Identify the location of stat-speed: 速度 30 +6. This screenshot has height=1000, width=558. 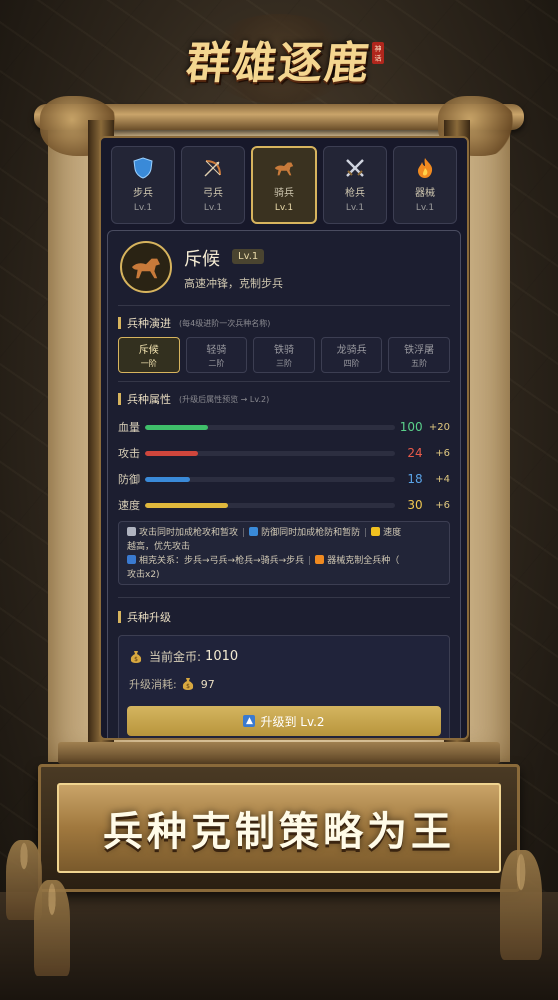
(284, 505).